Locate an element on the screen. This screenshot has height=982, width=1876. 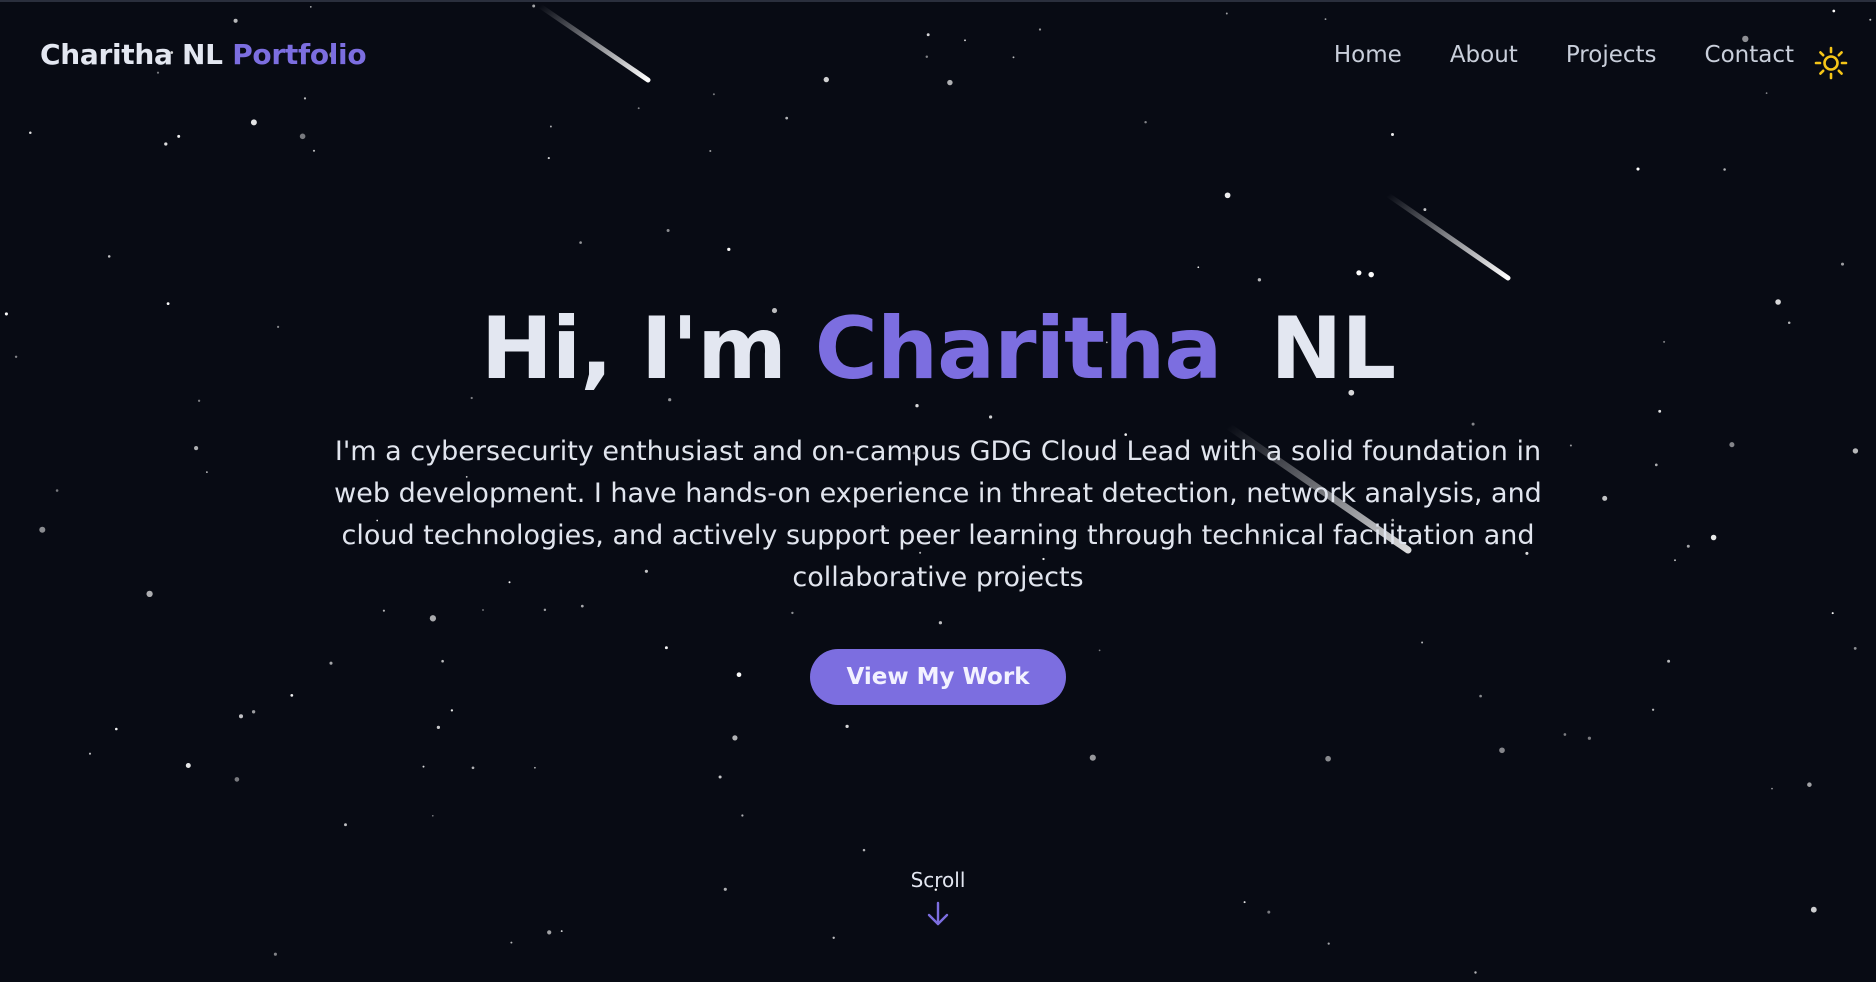
hero-first-name: Charitha is located at coordinates (1018, 349).